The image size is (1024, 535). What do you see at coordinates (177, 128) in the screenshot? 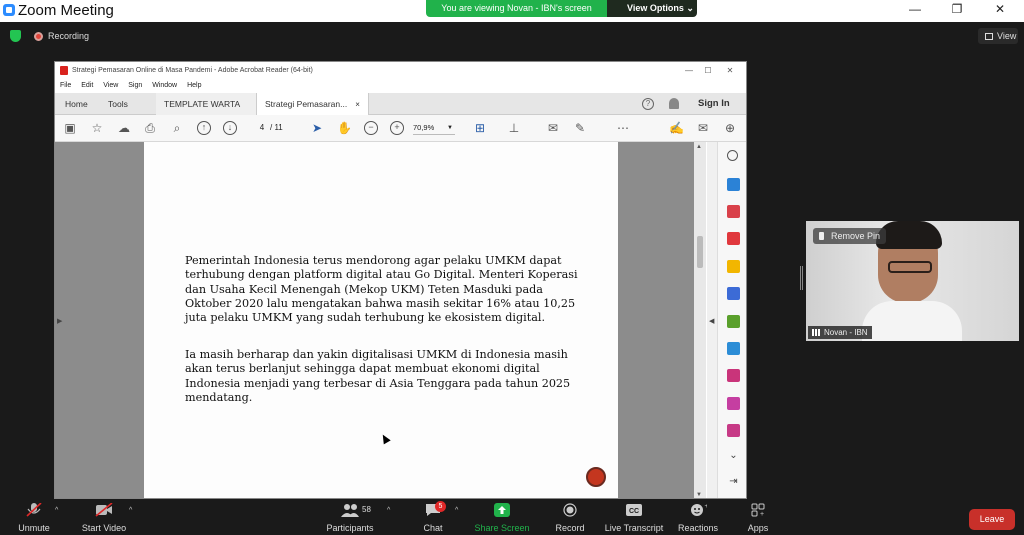
I see `search-icon: ⌕` at bounding box center [177, 128].